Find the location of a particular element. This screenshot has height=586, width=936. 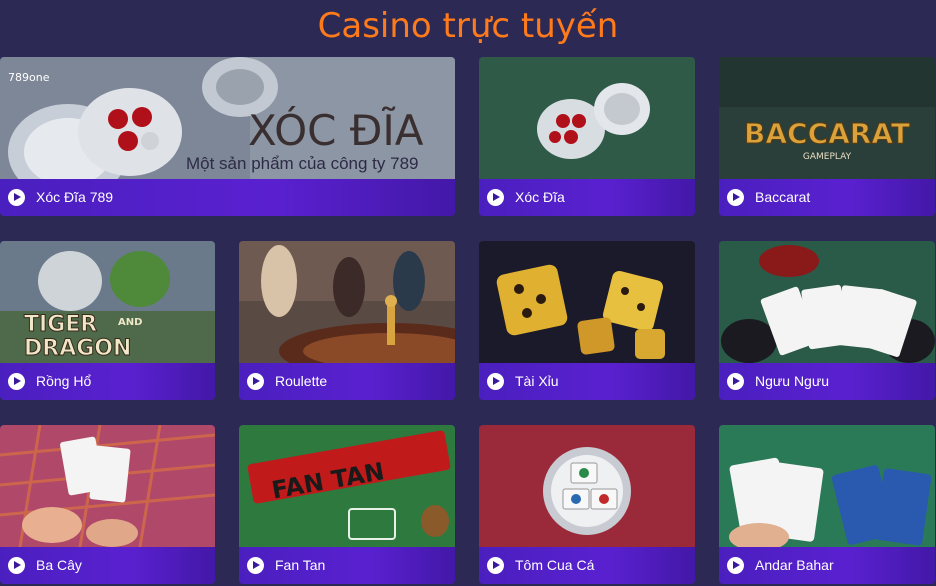

game-thumbnail: TIGER AND DRAGON is located at coordinates (107, 302).